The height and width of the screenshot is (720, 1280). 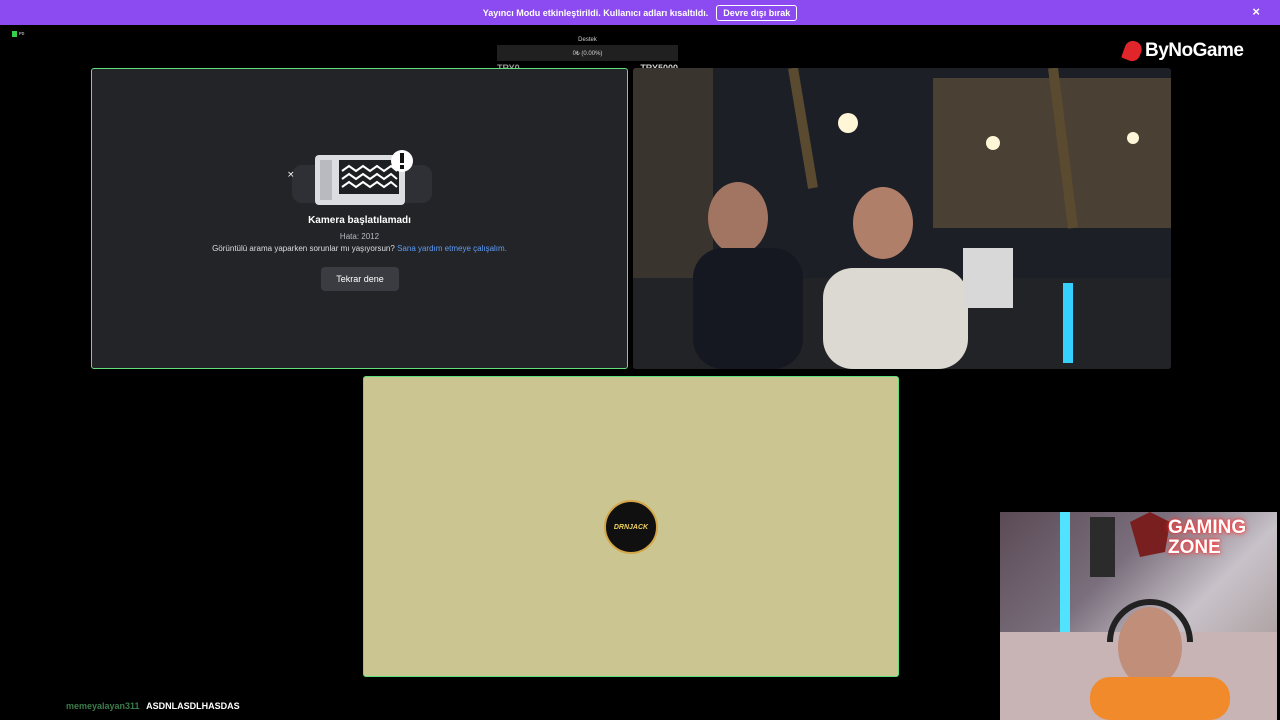 I want to click on chat-text: ASDNLASDLHASDAS, so click(x=193, y=706).